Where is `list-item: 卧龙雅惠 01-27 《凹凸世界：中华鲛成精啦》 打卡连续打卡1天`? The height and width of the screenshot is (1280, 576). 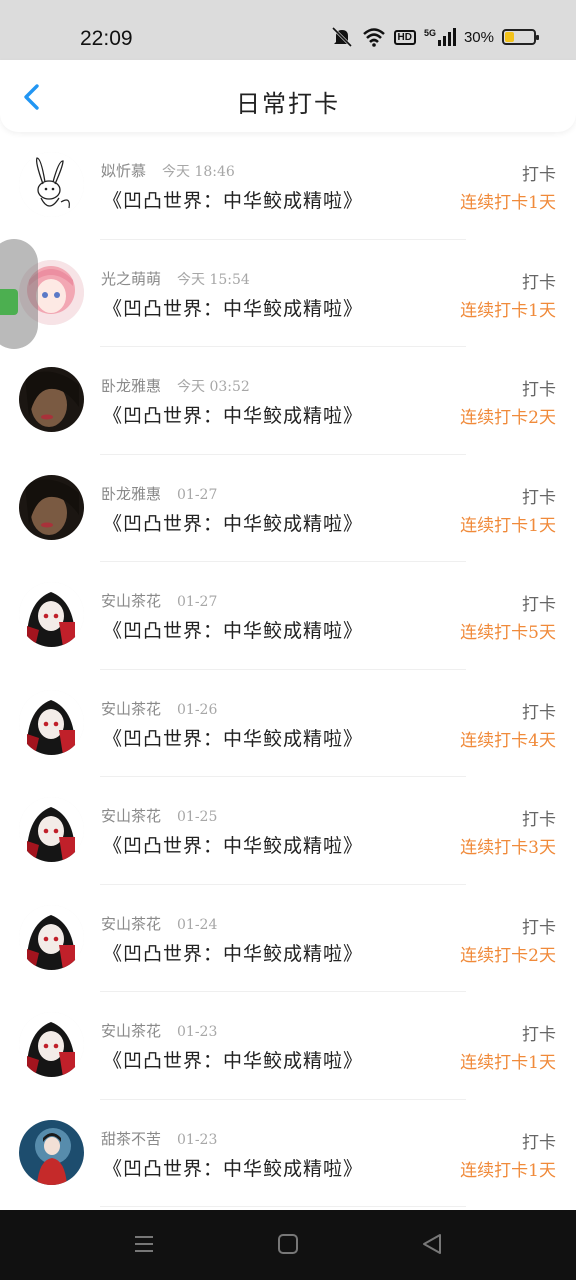
list-item: 卧龙雅惠 01-27 《凹凸世界：中华鲛成精啦》 打卡连续打卡1天 is located at coordinates (288, 508).